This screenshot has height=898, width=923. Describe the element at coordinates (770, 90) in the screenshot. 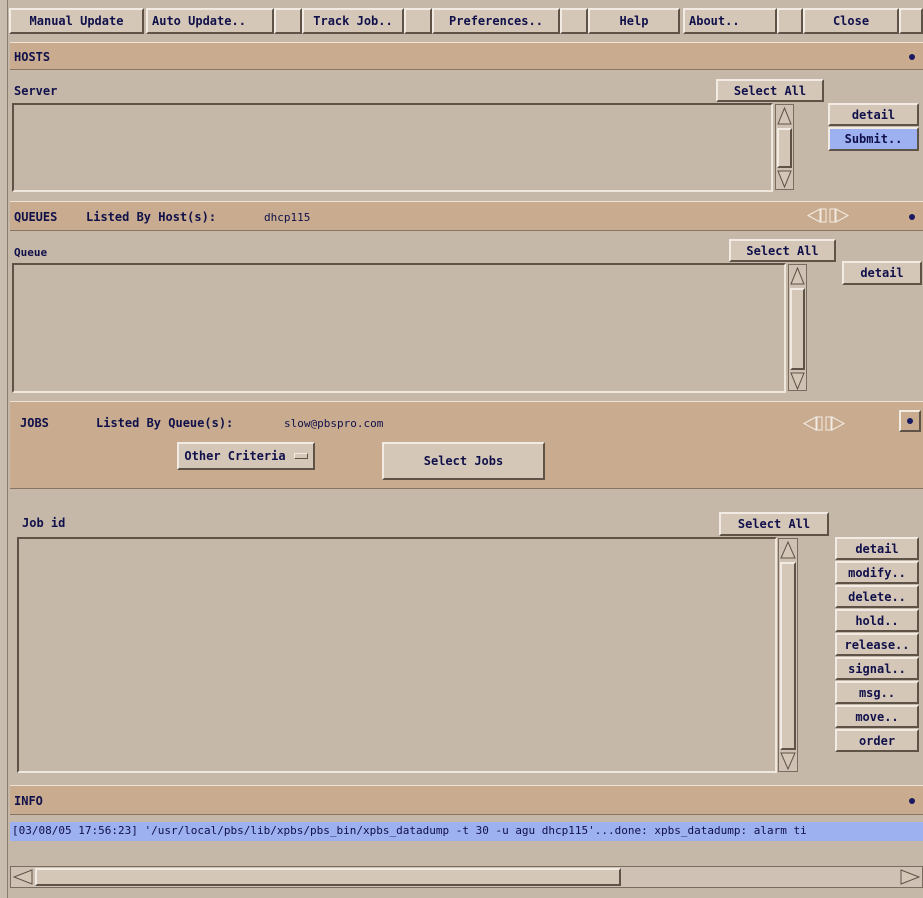

I see `hosts-select-all-button: Select All` at that location.